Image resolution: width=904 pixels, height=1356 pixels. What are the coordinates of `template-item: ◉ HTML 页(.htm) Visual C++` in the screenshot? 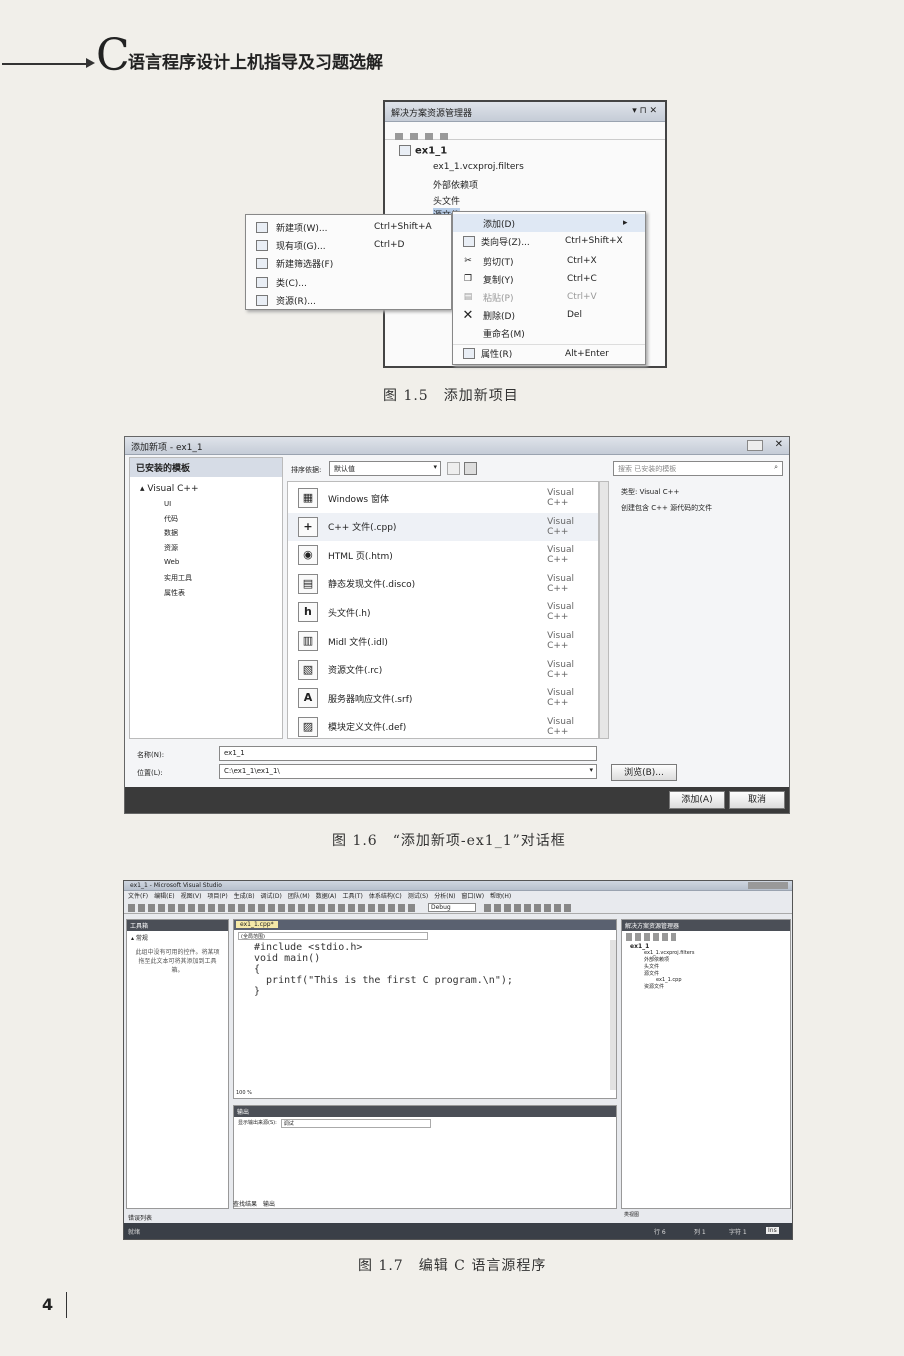 It's located at (443, 555).